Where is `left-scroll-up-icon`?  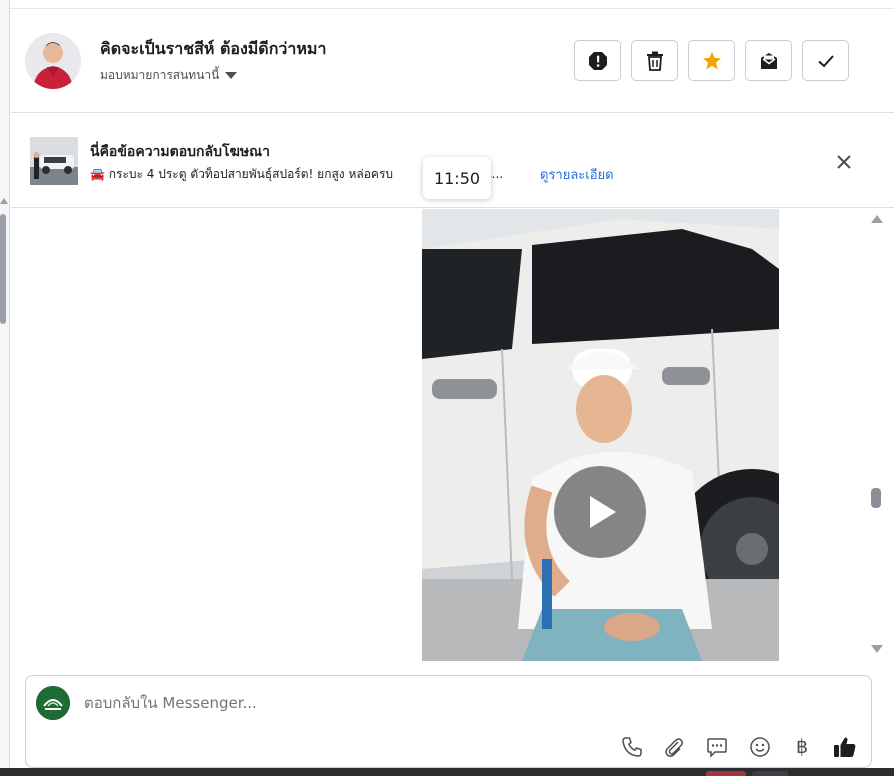 left-scroll-up-icon is located at coordinates (4, 201).